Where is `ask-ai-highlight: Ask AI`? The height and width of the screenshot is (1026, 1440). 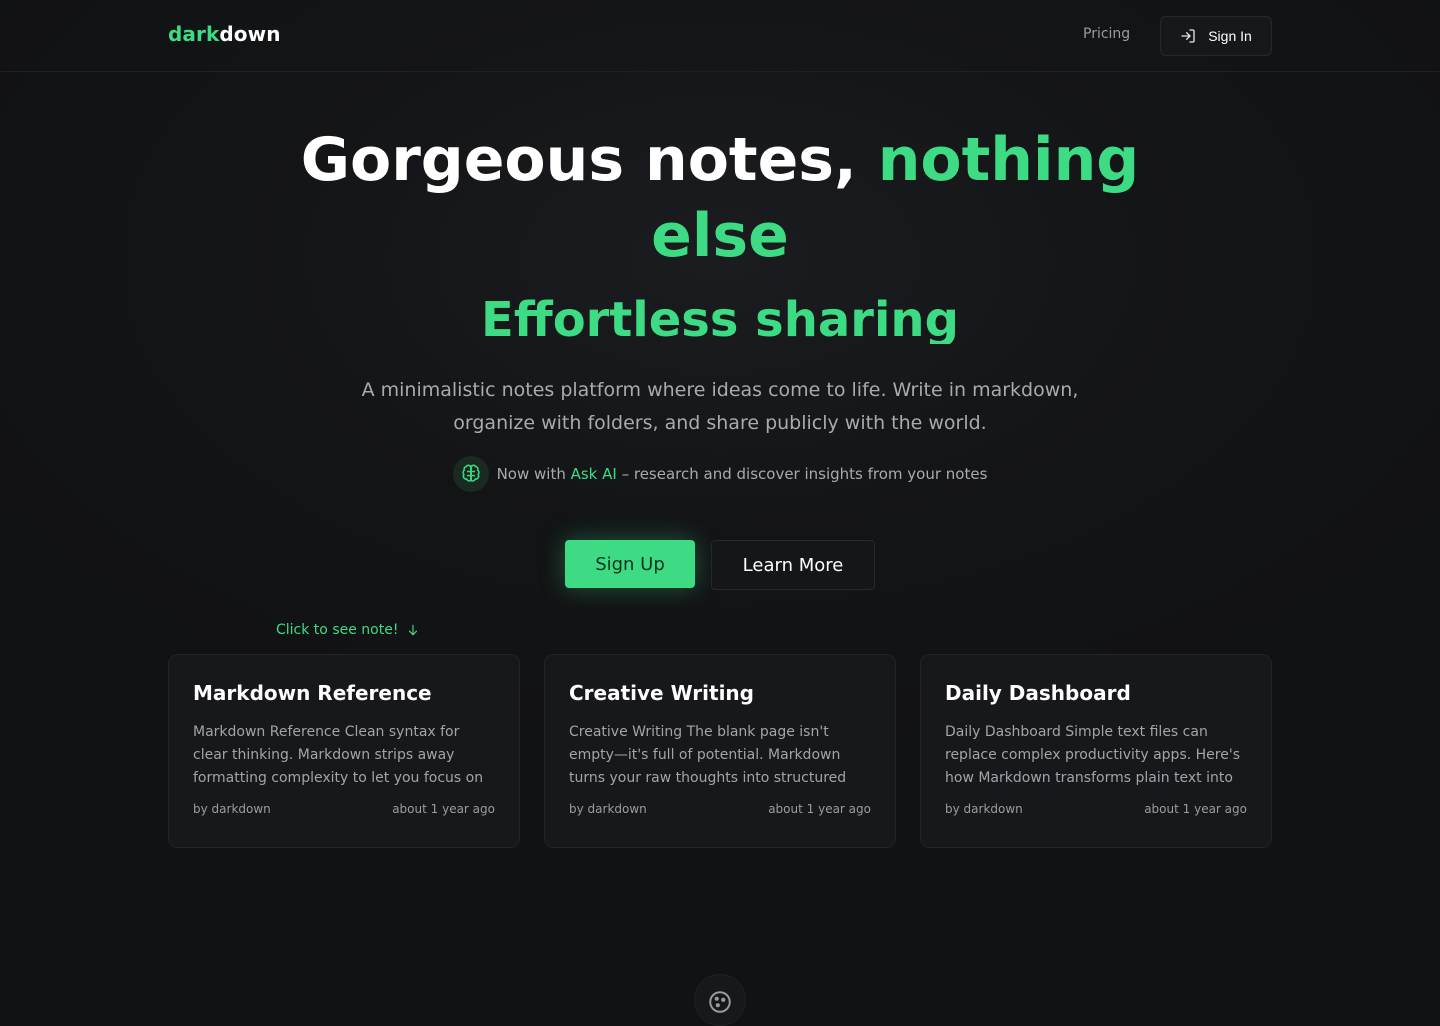
ask-ai-highlight: Ask AI is located at coordinates (593, 474).